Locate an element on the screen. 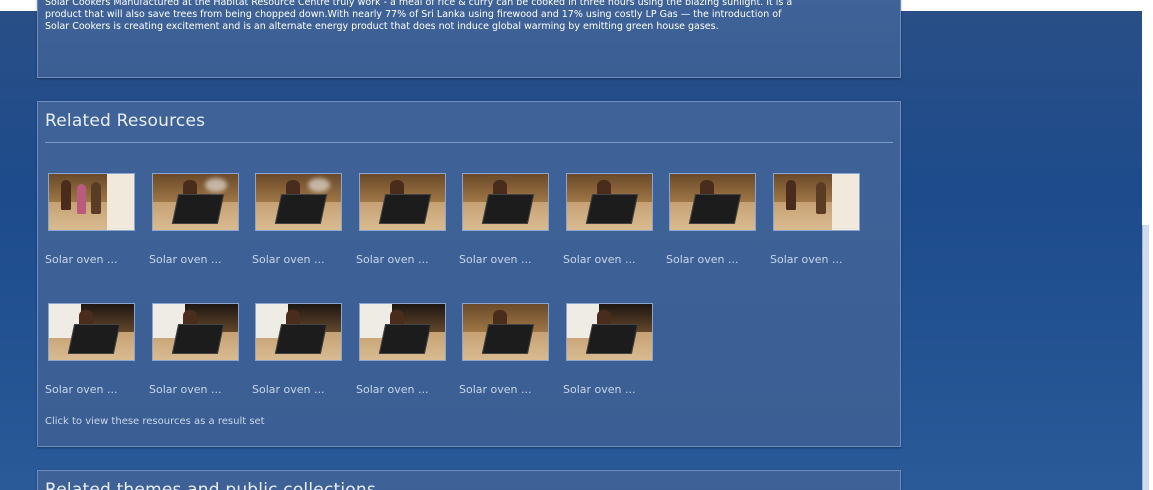 The height and width of the screenshot is (490, 1153). related-themes-panel: Related themes and public collections is located at coordinates (469, 480).